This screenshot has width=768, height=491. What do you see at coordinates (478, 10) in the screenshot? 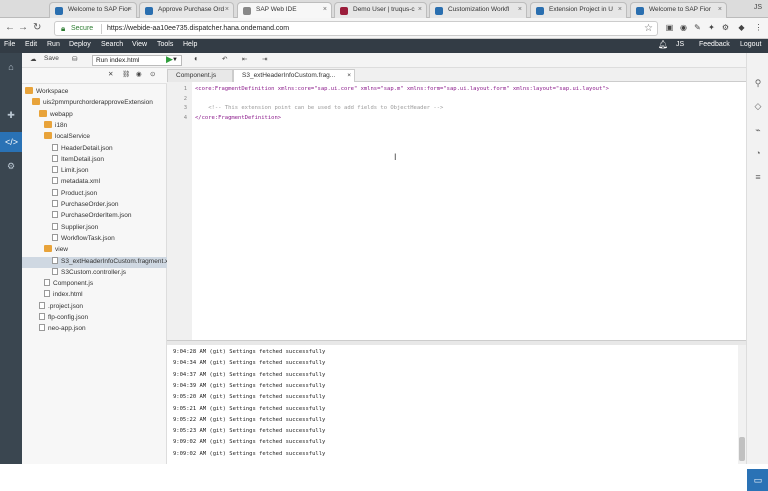
I see `browser-tab: Customization Workfl ×` at bounding box center [478, 10].